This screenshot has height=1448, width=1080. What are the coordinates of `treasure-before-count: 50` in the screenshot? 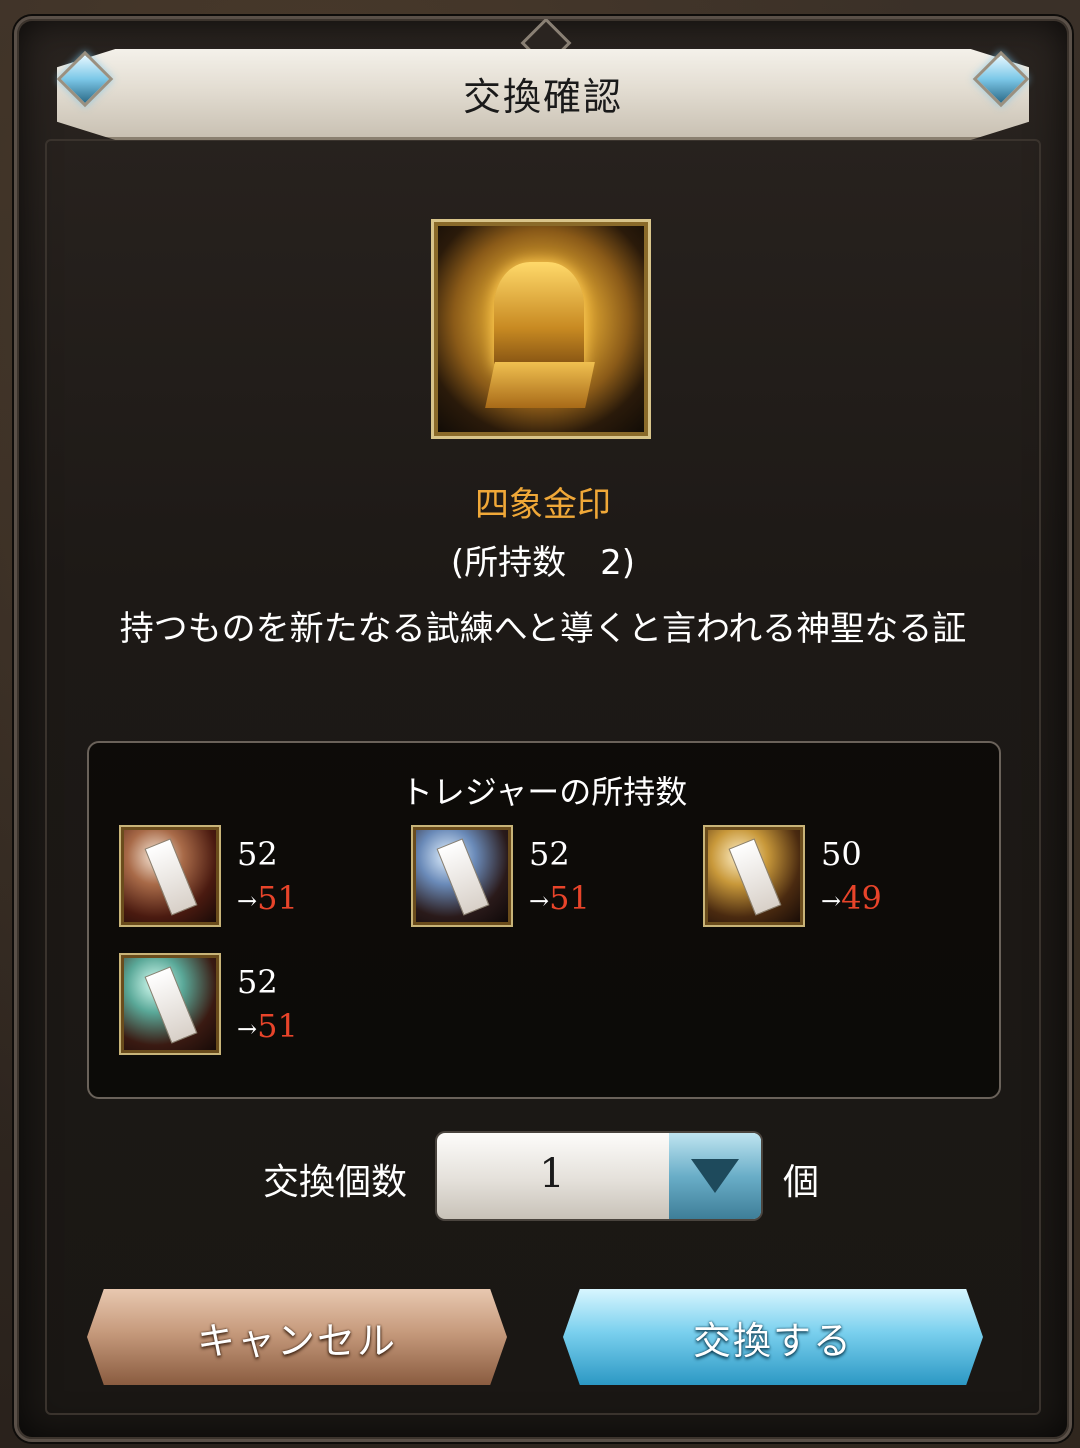 It's located at (841, 854).